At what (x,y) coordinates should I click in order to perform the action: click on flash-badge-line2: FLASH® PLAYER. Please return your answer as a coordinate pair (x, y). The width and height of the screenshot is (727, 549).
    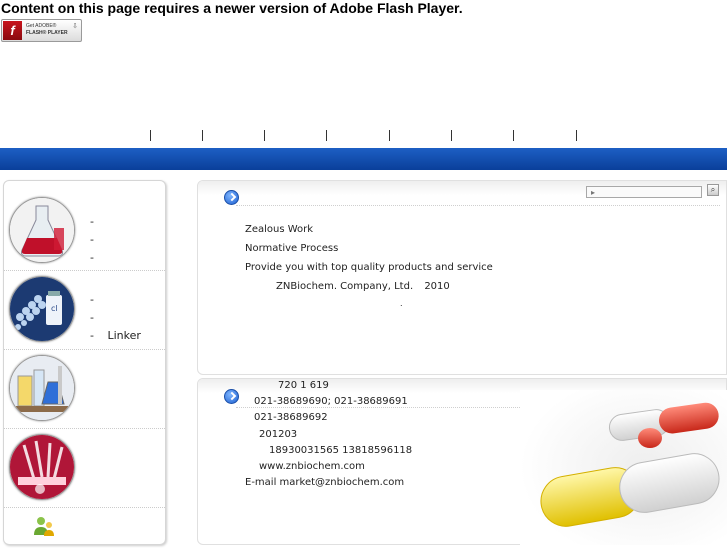
    Looking at the image, I should click on (47, 33).